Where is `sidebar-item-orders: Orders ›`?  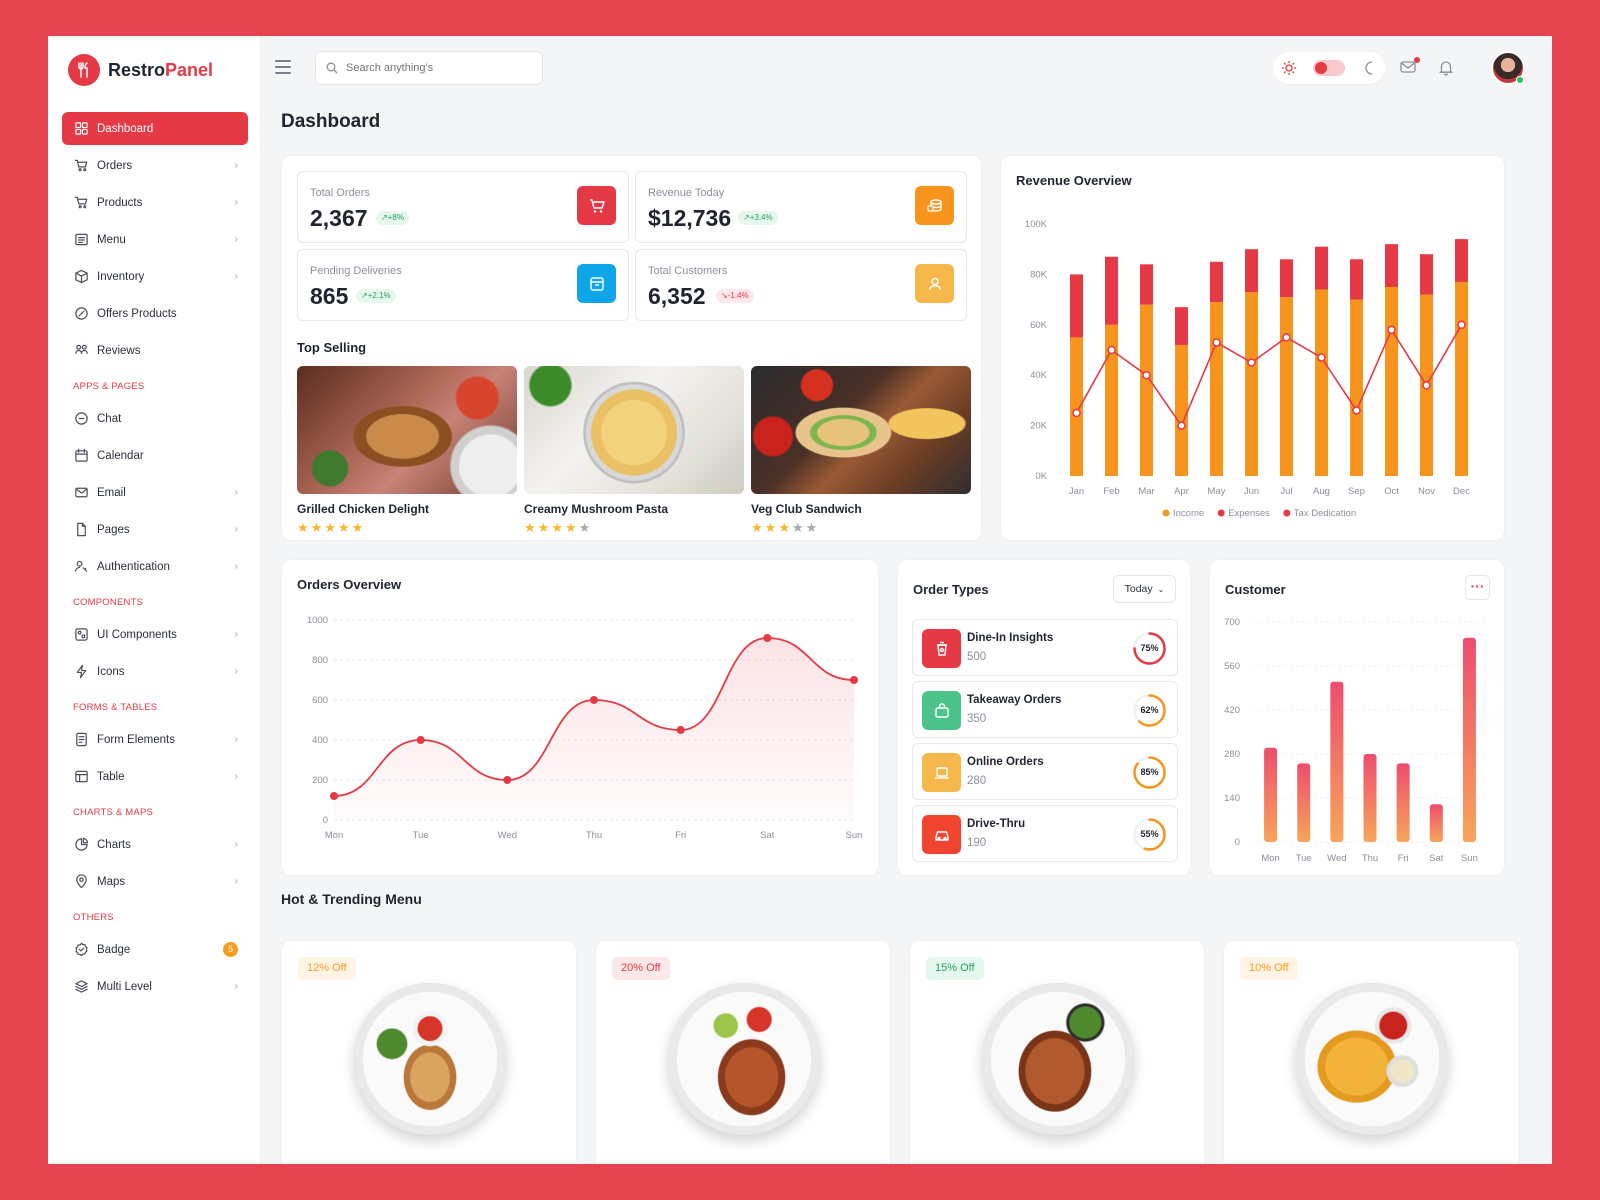 sidebar-item-orders: Orders › is located at coordinates (155, 165).